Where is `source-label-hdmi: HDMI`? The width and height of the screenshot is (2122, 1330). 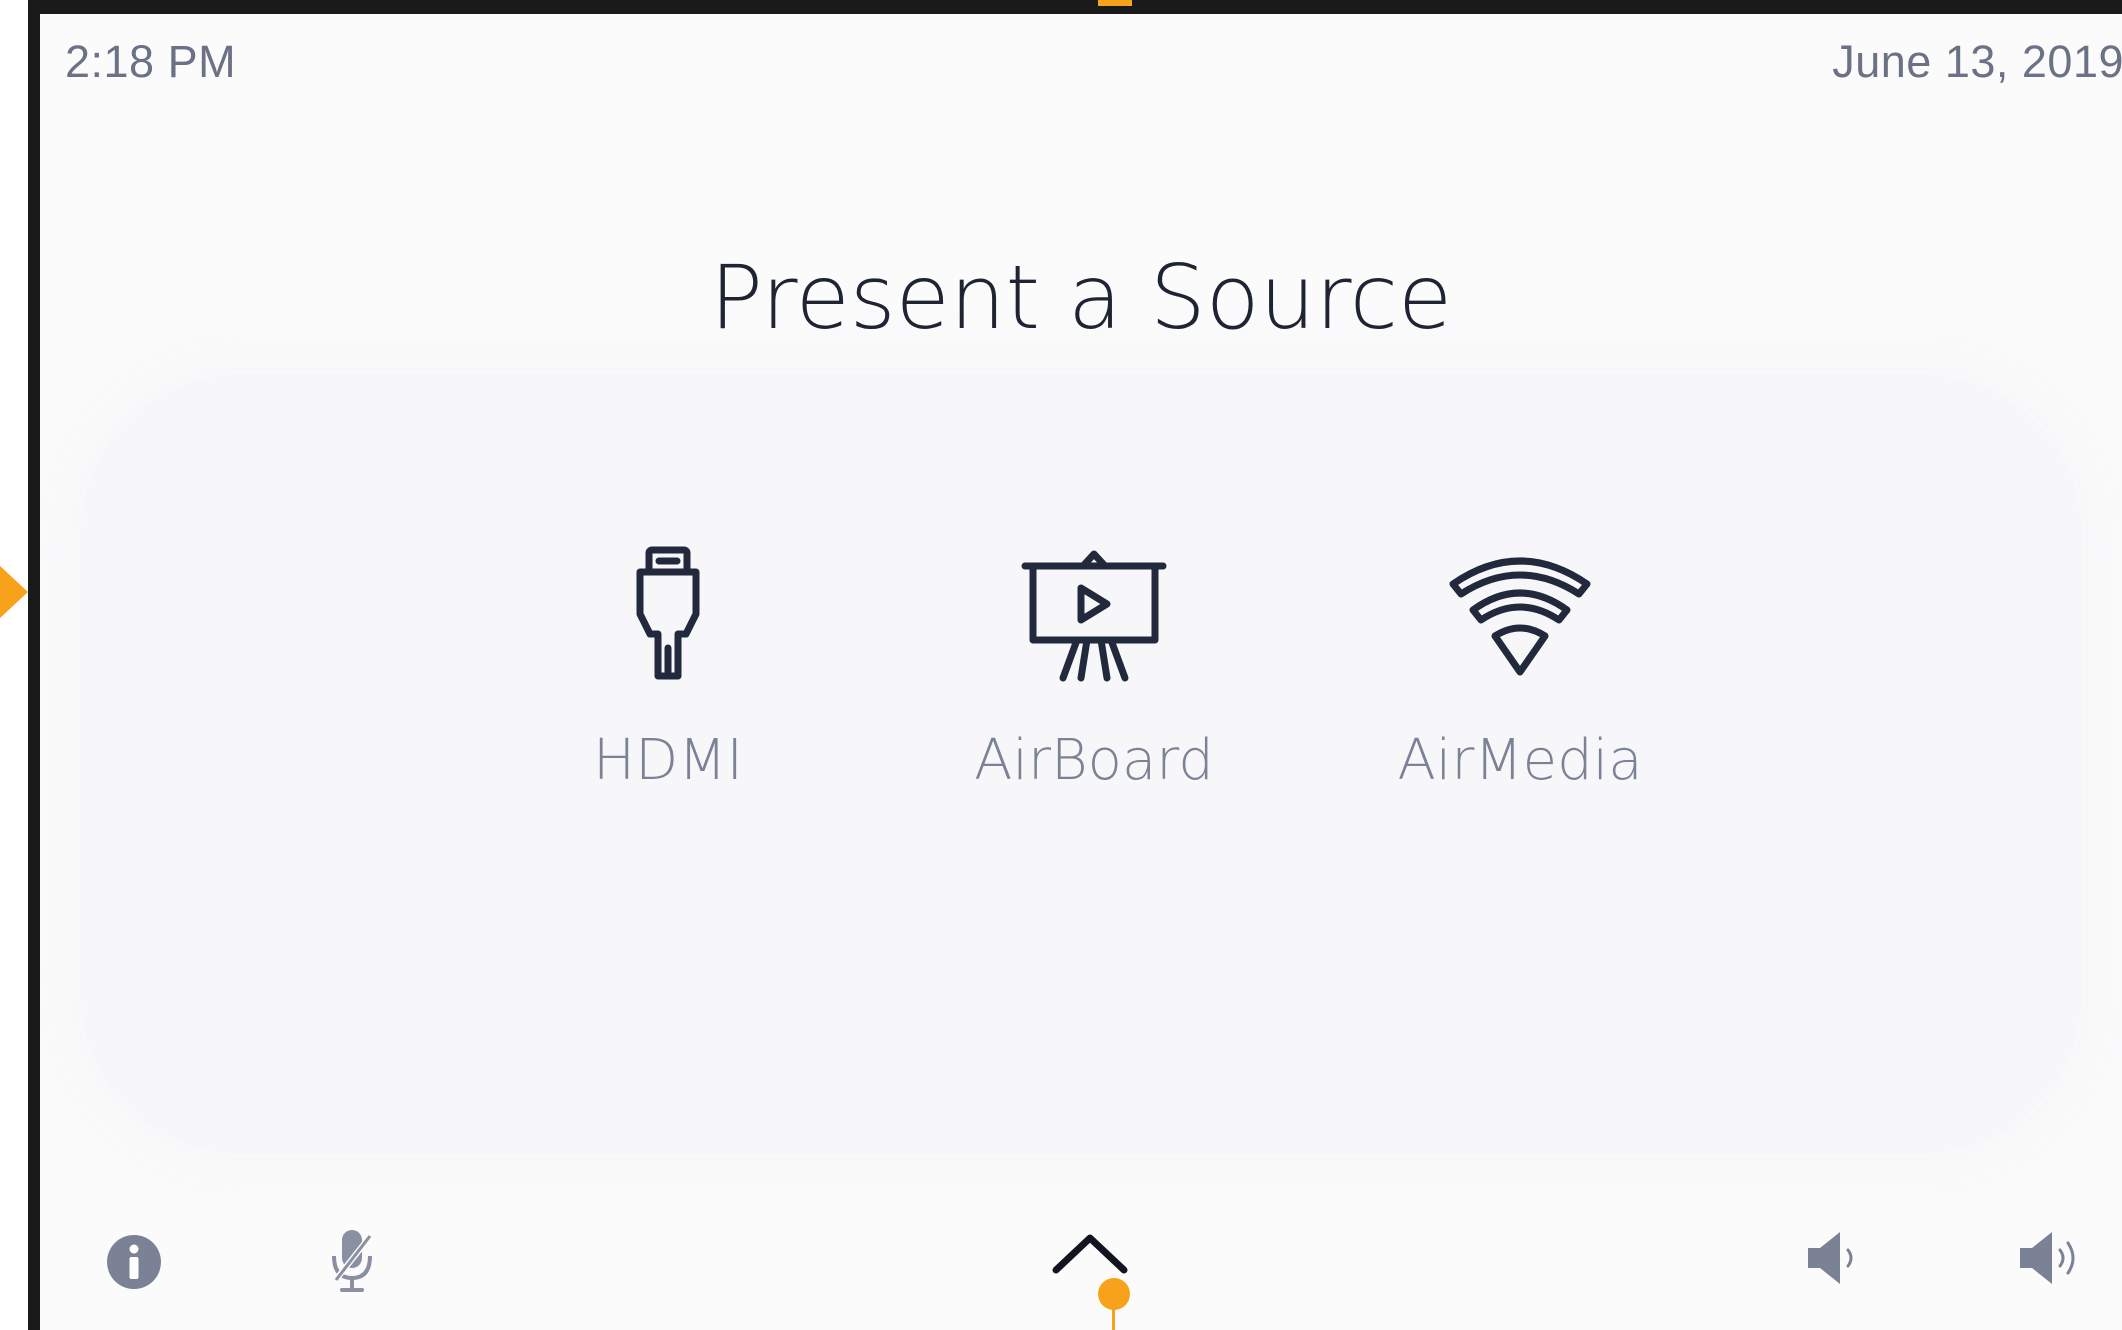 source-label-hdmi: HDMI is located at coordinates (668, 760).